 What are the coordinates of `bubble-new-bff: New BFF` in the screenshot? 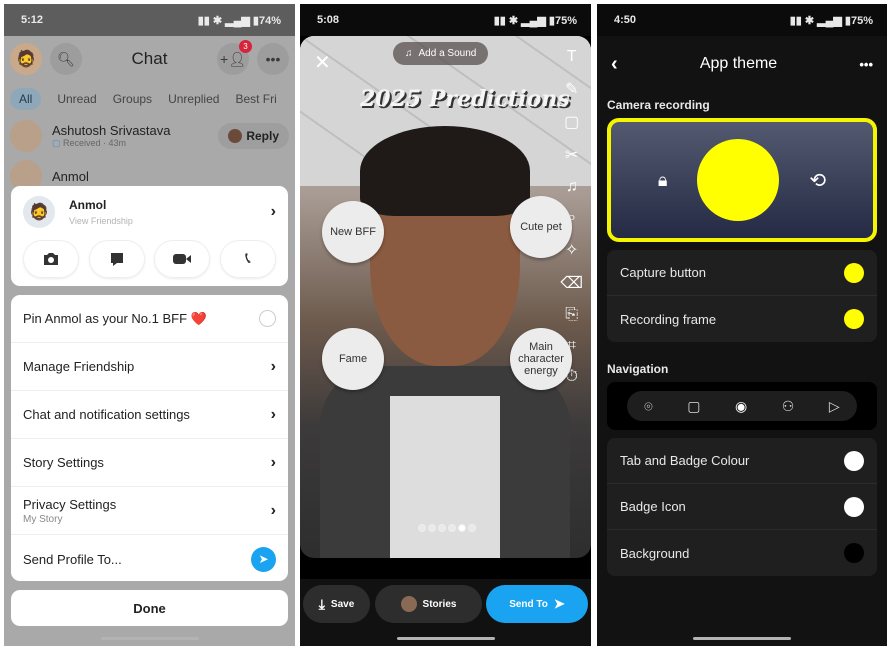 It's located at (353, 232).